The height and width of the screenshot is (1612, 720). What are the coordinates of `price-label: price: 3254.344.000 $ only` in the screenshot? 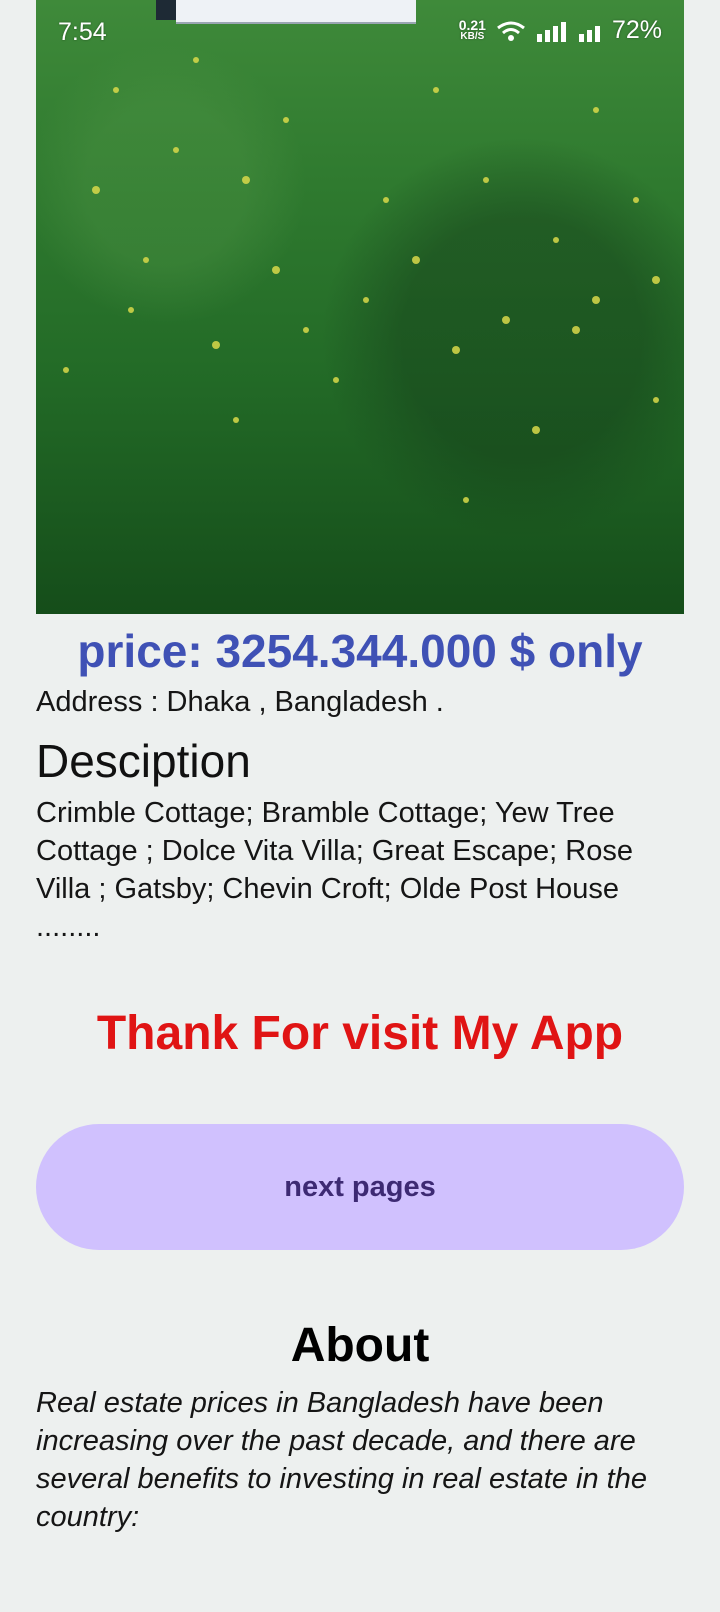 It's located at (360, 651).